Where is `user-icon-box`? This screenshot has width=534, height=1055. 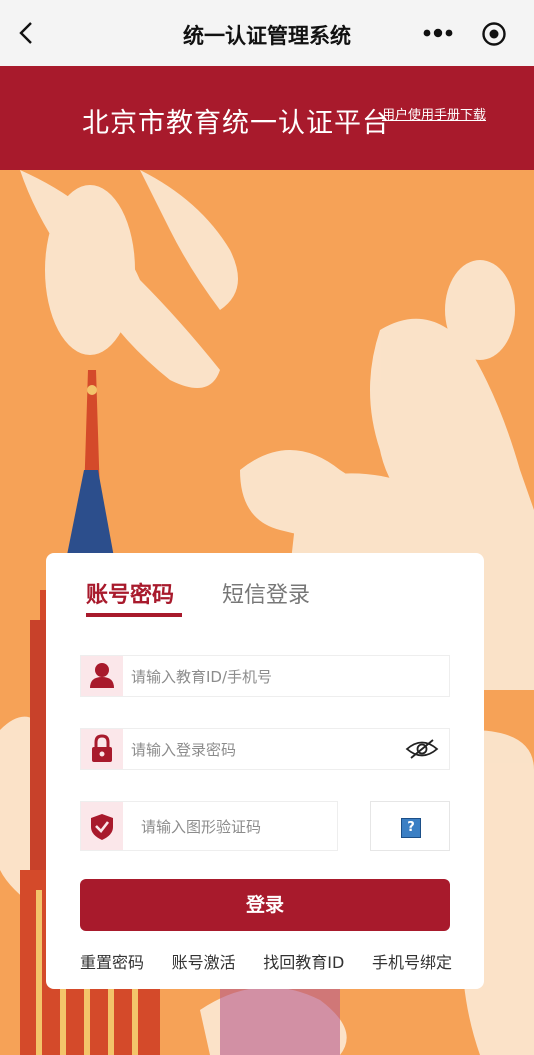
user-icon-box is located at coordinates (102, 676).